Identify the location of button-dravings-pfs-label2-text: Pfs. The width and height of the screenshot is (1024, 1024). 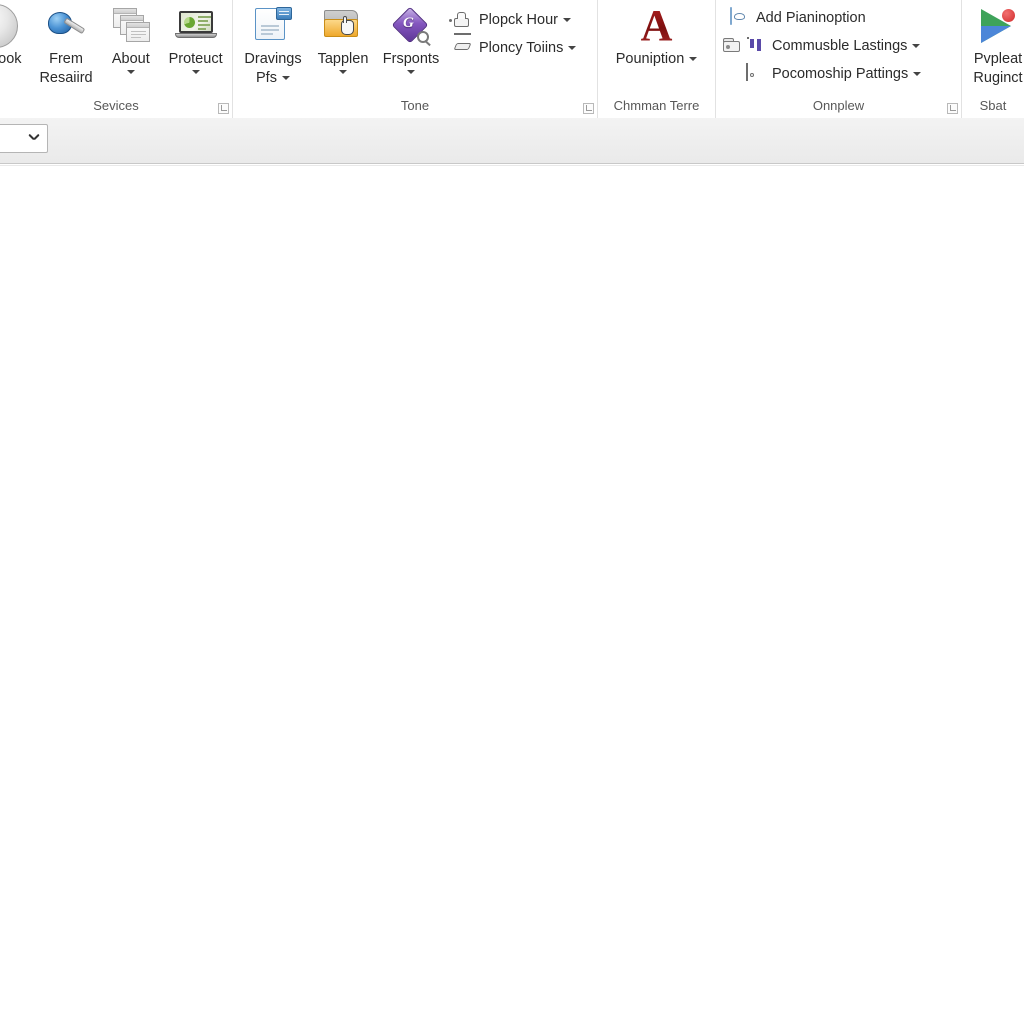
(266, 78).